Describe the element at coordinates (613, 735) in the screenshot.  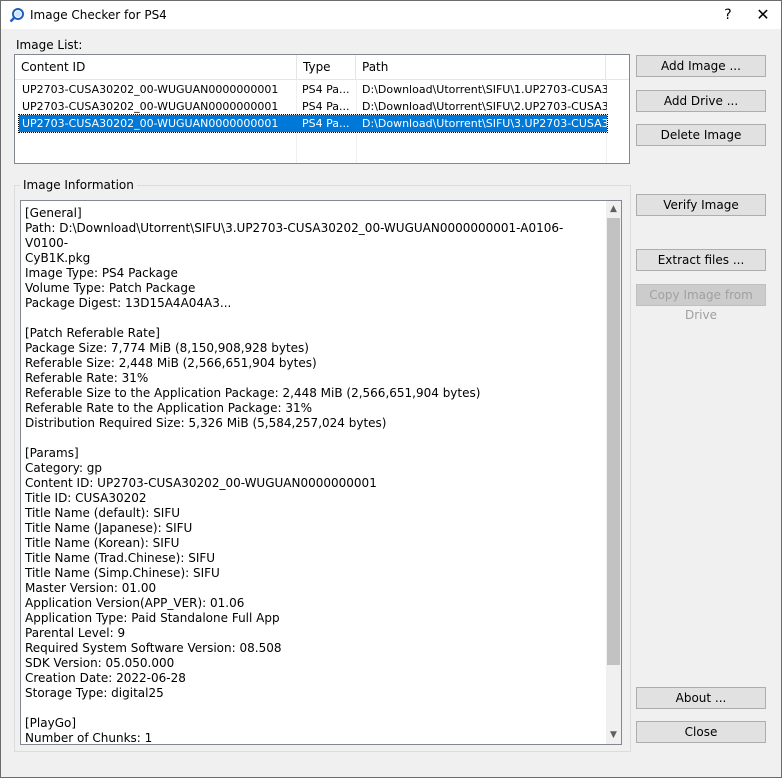
I see `scroll-down-arrow-icon: ▼` at that location.